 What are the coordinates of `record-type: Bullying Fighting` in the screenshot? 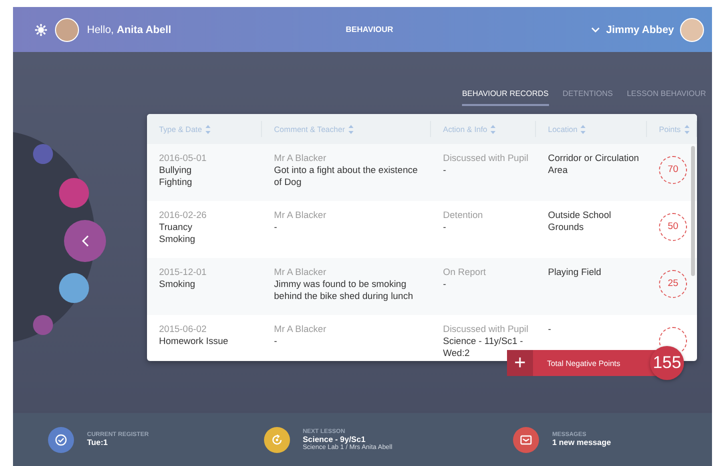 It's located at (176, 176).